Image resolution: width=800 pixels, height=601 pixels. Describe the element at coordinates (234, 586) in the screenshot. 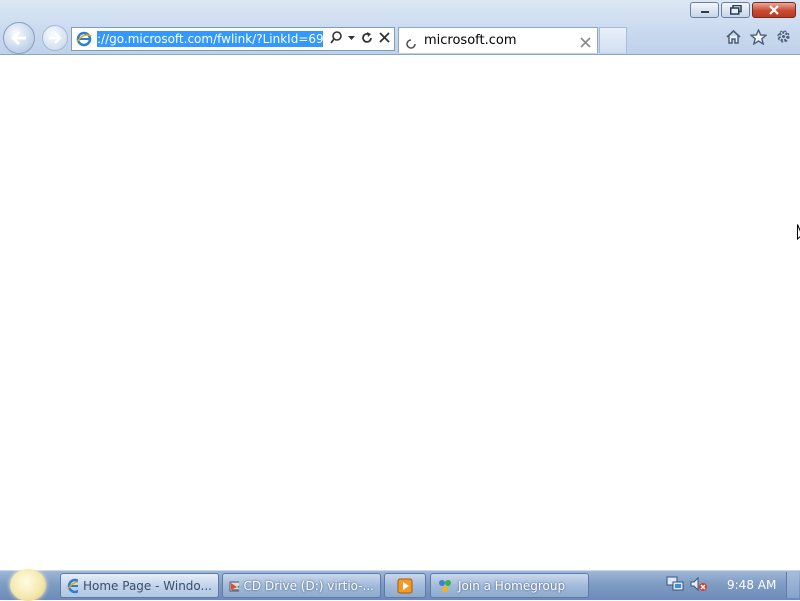

I see `cd-drive-icon` at that location.